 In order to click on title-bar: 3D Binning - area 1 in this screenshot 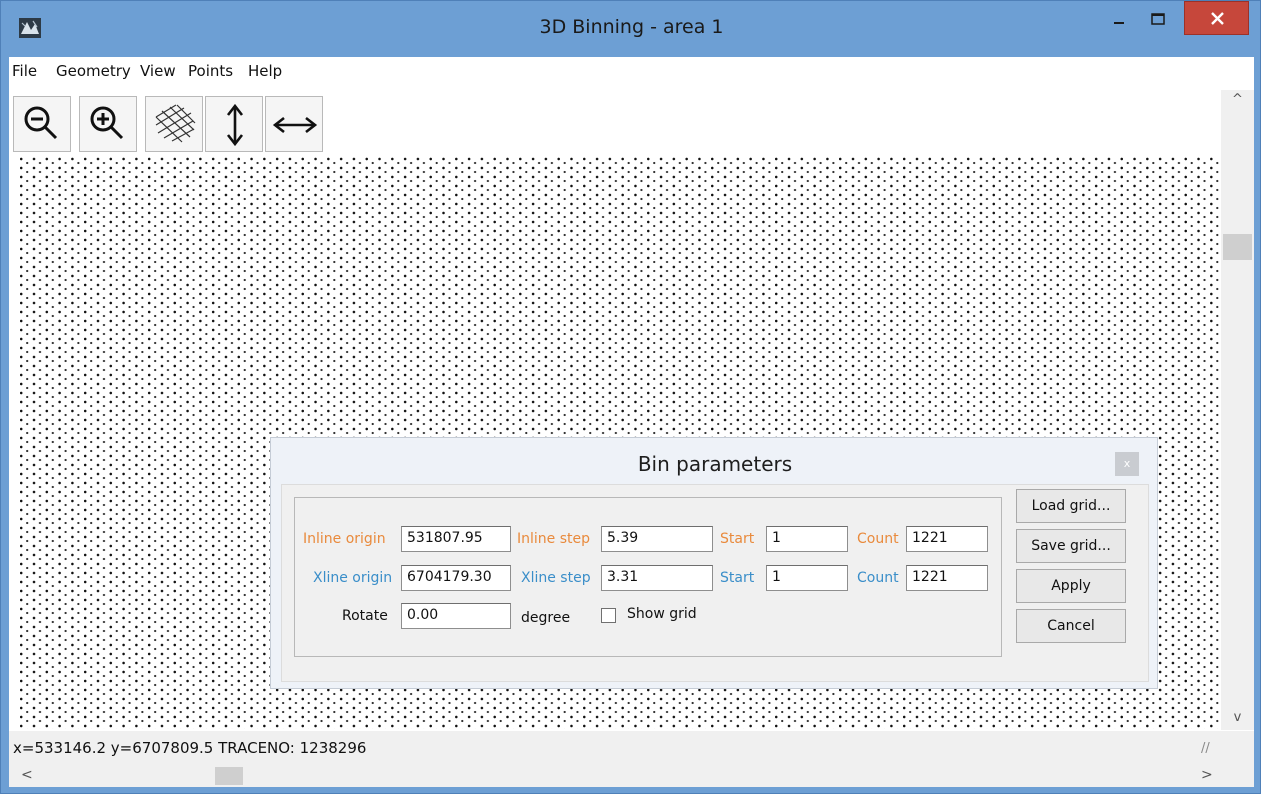, I will do `click(631, 28)`.